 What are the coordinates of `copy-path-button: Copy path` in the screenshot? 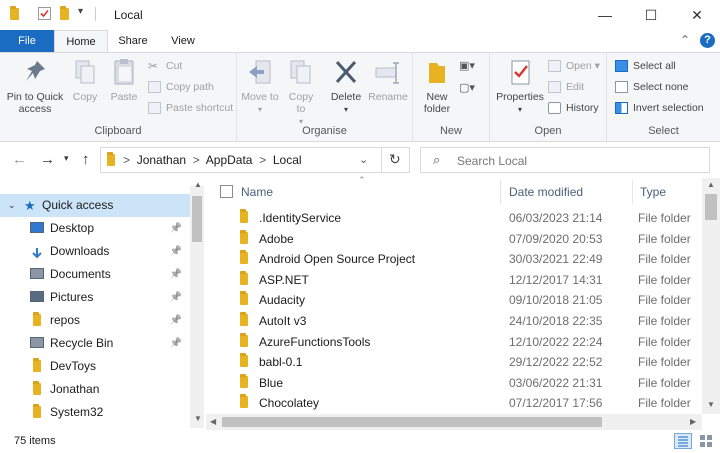 It's located at (181, 87).